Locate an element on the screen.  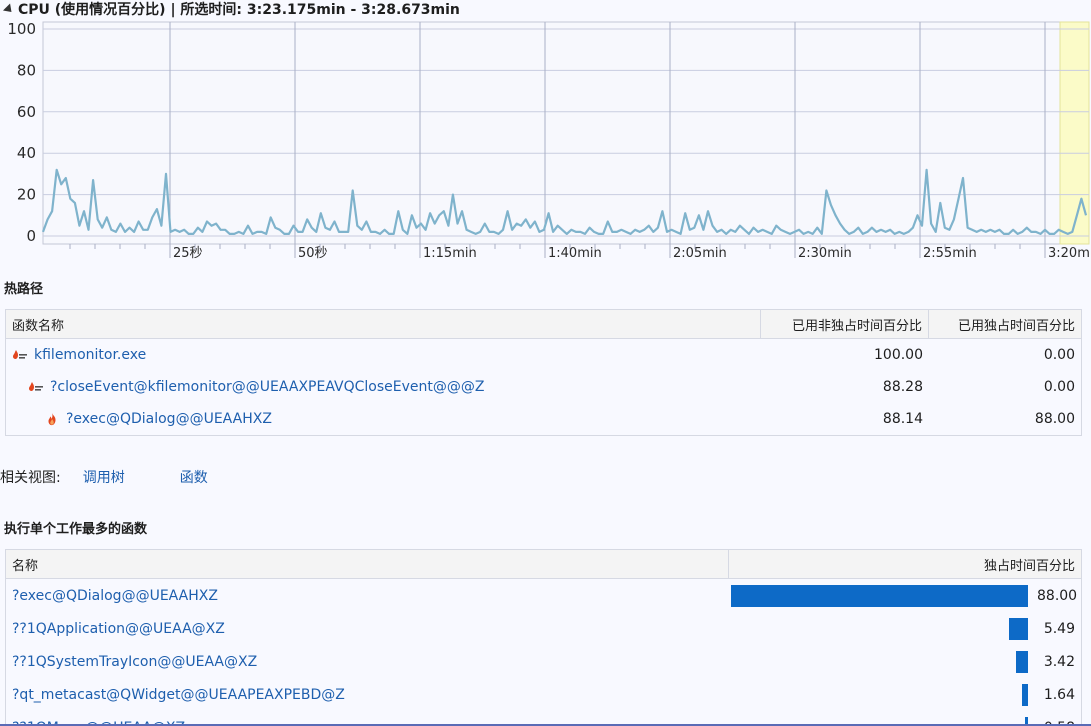
function-name-link: kfilemonitor.exe is located at coordinates (90, 355).